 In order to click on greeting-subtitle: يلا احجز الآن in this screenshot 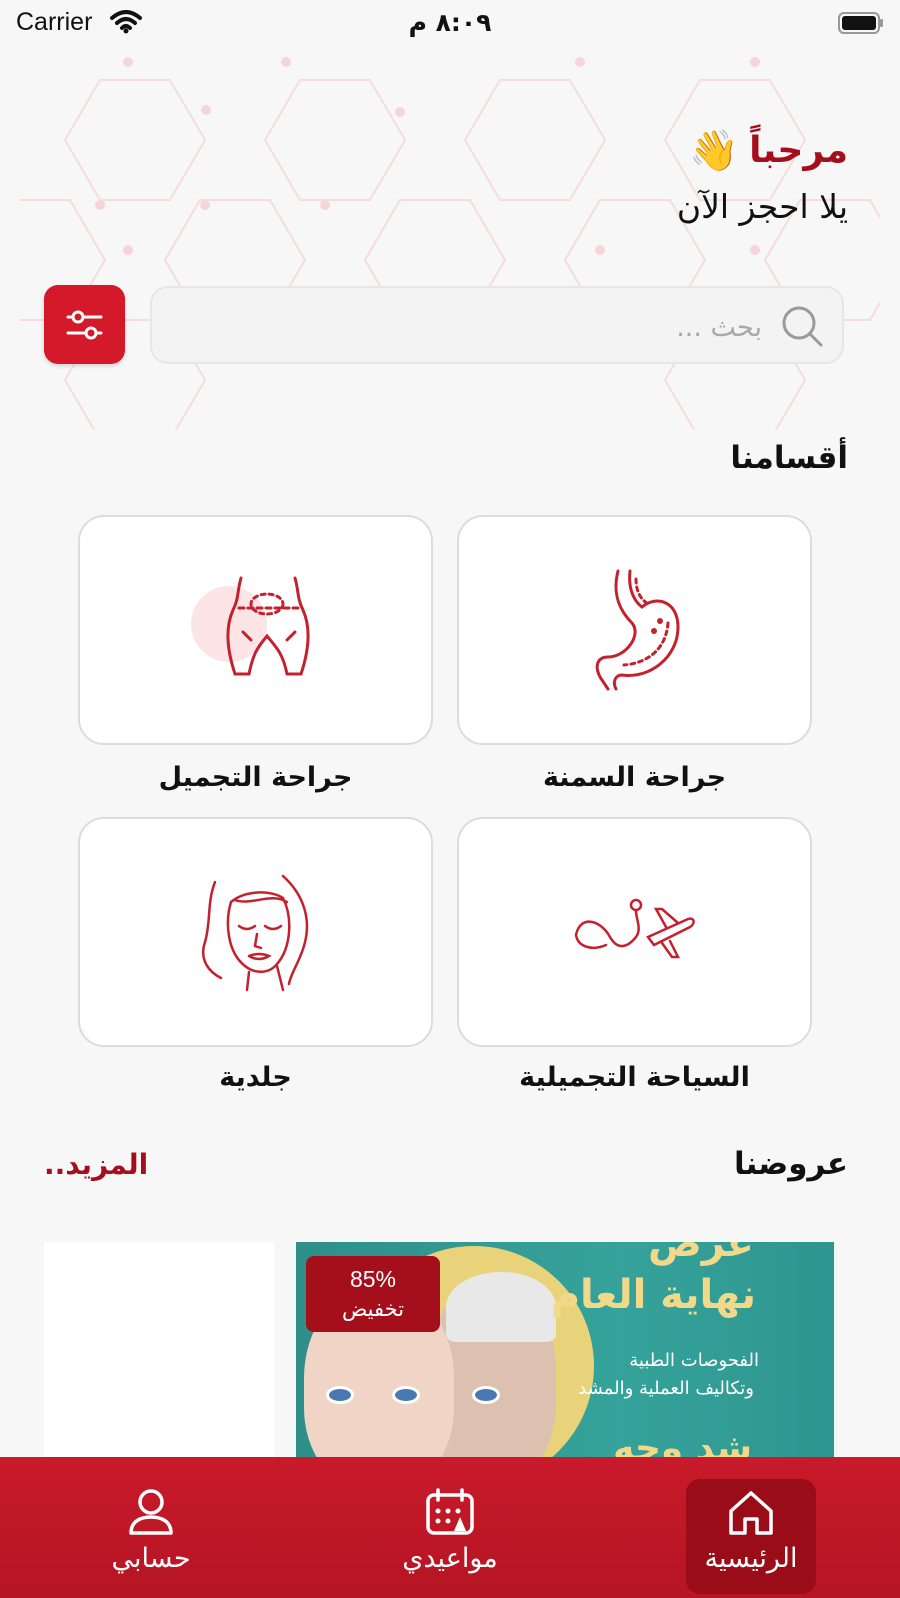, I will do `click(762, 206)`.